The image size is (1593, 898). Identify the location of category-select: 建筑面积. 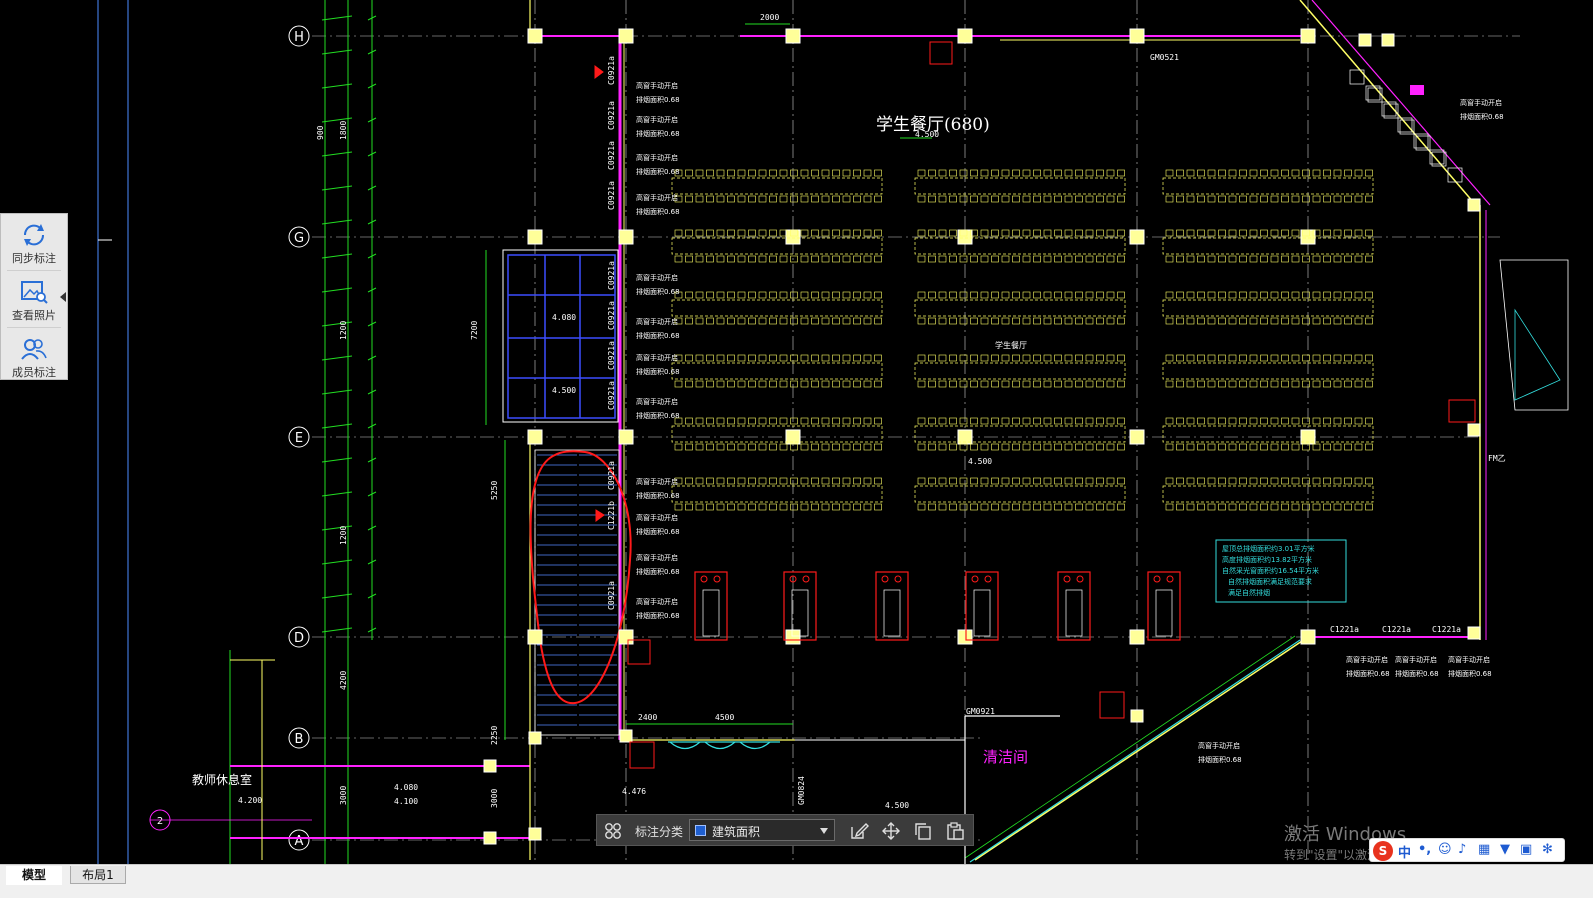
(762, 830).